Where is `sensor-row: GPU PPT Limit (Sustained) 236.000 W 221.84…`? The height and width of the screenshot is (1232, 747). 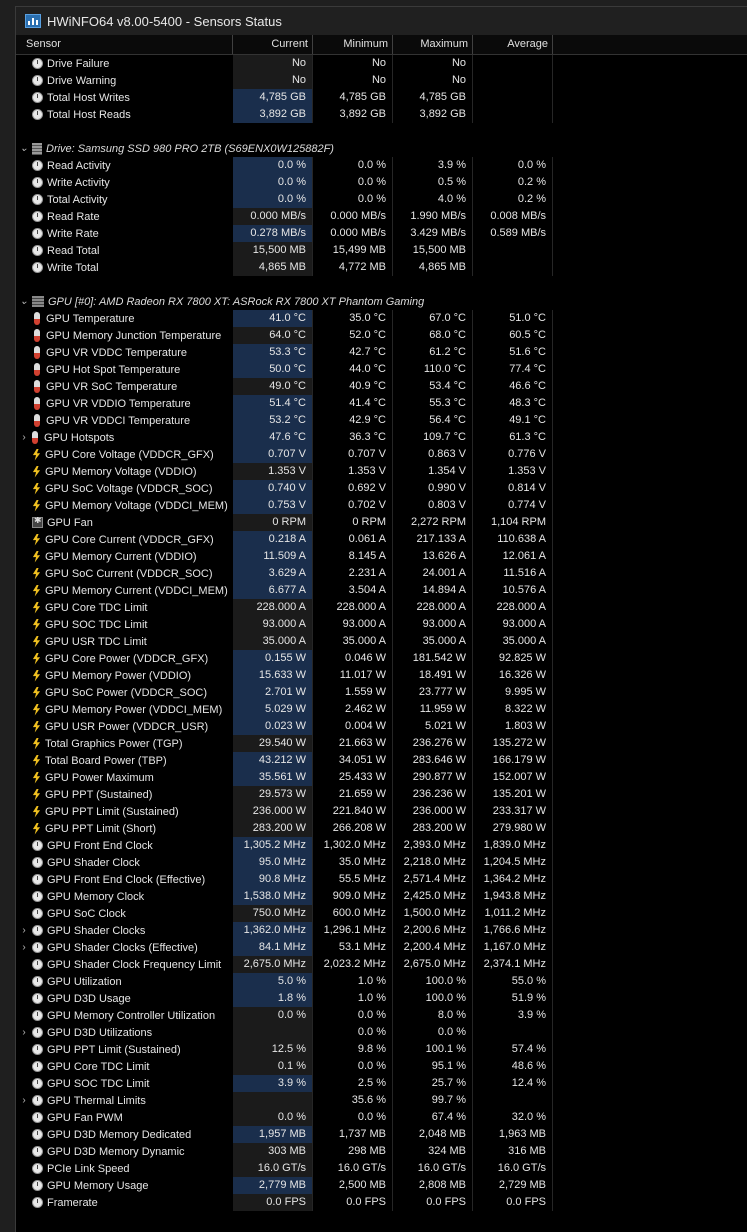 sensor-row: GPU PPT Limit (Sustained) 236.000 W 221.84… is located at coordinates (381, 811).